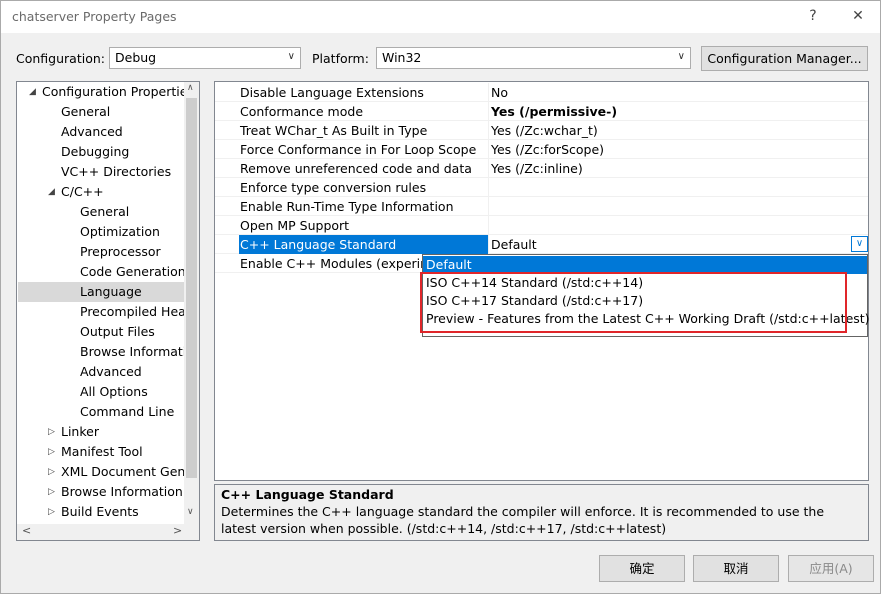 Image resolution: width=881 pixels, height=594 pixels. What do you see at coordinates (177, 530) in the screenshot?
I see `scroll-right-icon: >` at bounding box center [177, 530].